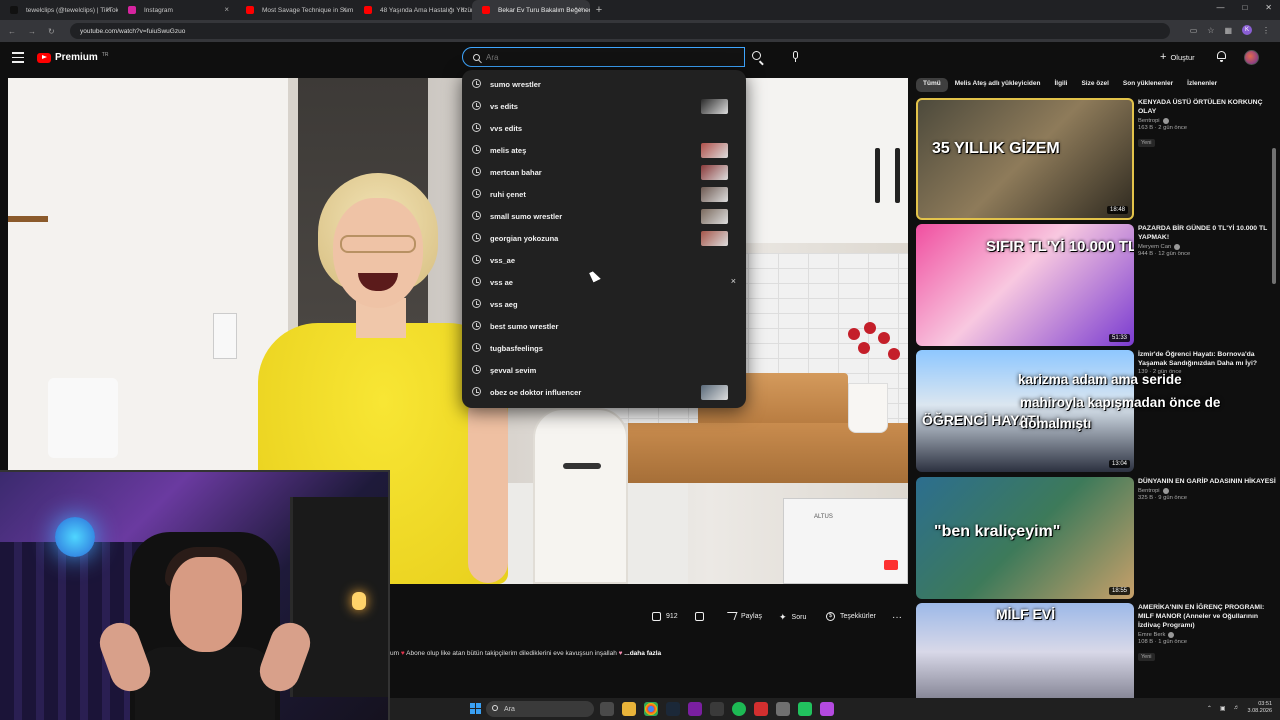 The image size is (1280, 720). What do you see at coordinates (1148, 85) in the screenshot?
I see `filter-chip: Son yüklenenler` at bounding box center [1148, 85].